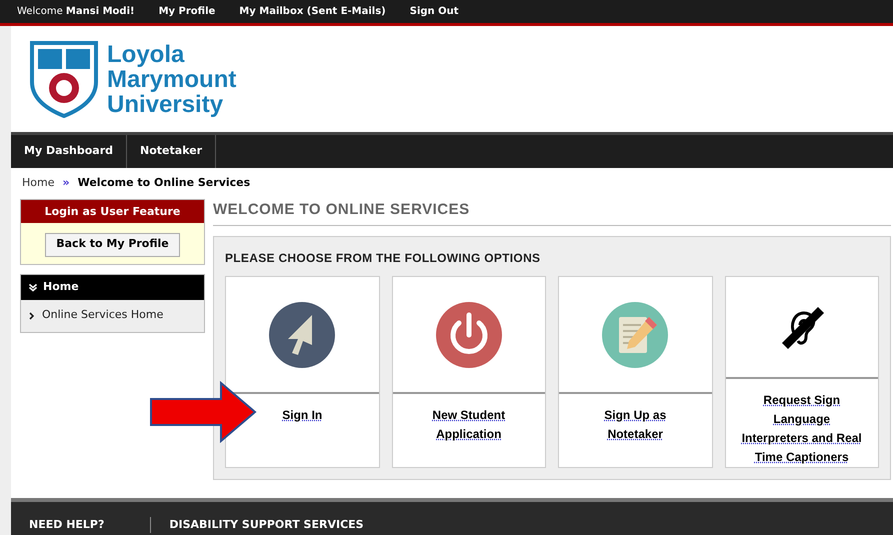 The width and height of the screenshot is (893, 535). I want to click on top-link: My Profile, so click(187, 11).